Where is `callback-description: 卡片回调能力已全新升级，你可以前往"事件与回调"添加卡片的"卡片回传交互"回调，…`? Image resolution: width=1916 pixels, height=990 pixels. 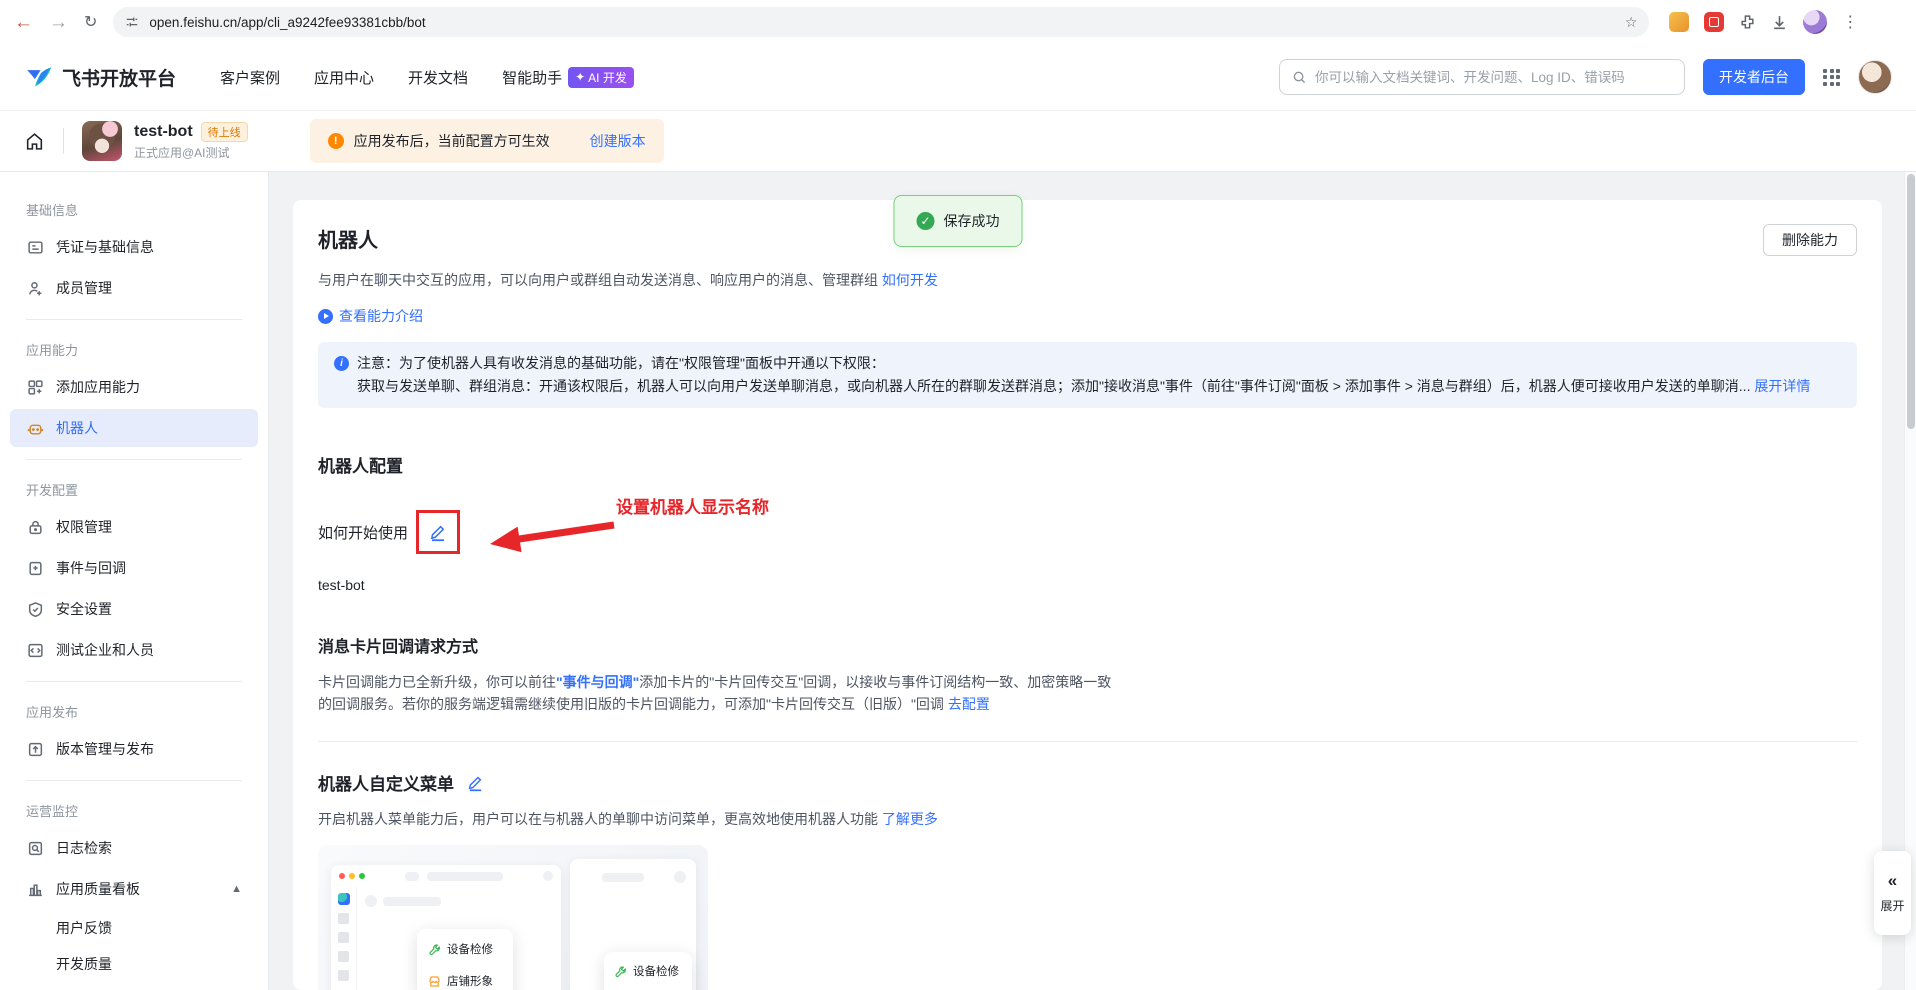 callback-description: 卡片回调能力已全新升级，你可以前往"事件与回调"添加卡片的"卡片回传交互"回调，… is located at coordinates (715, 693).